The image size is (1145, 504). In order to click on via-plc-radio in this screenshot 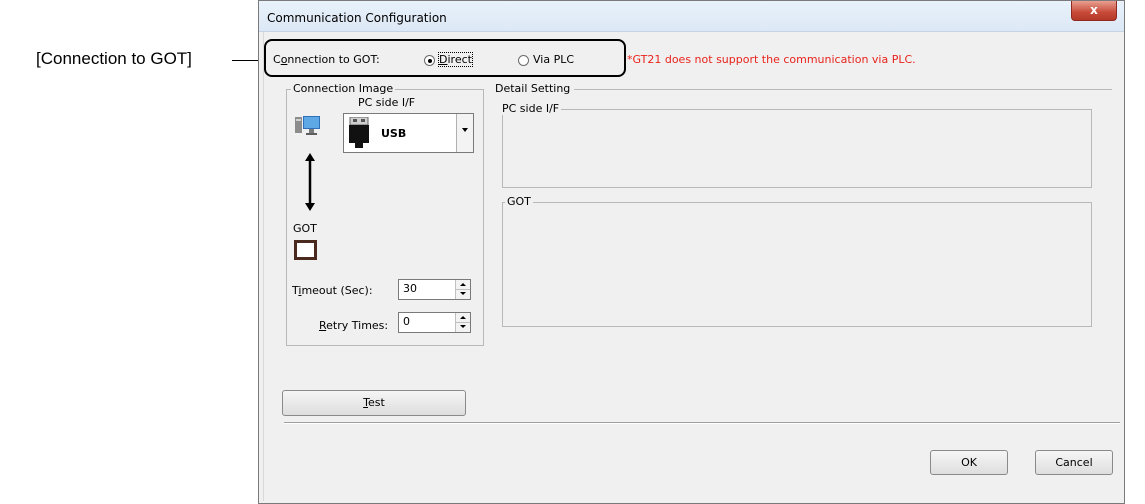, I will do `click(523, 60)`.